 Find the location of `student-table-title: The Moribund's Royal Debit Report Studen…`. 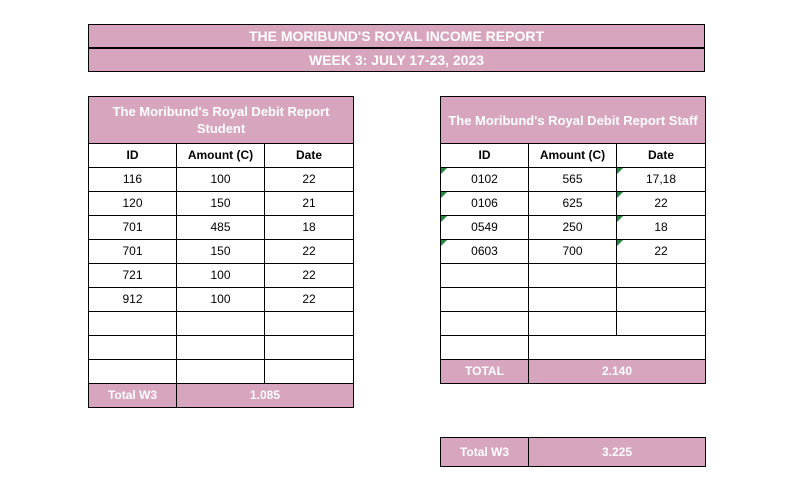

student-table-title: The Moribund's Royal Debit Report Studen… is located at coordinates (221, 120).